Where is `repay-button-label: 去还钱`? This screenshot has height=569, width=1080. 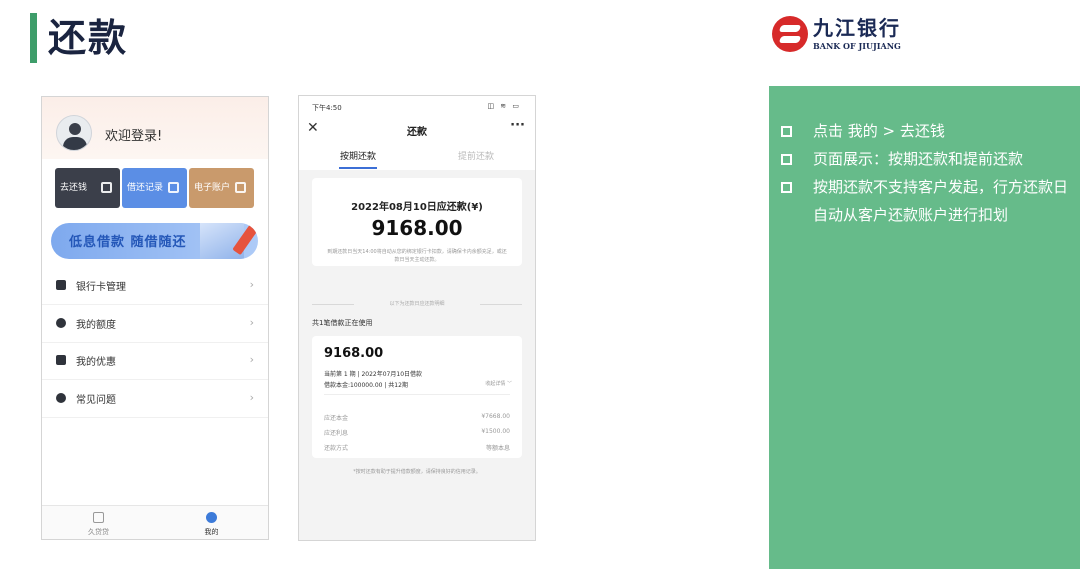 repay-button-label: 去还钱 is located at coordinates (74, 188).